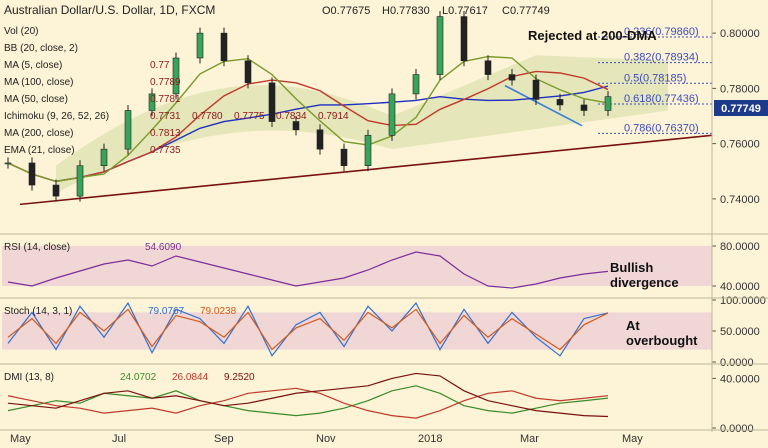 This screenshot has height=448, width=768. What do you see at coordinates (37, 247) in the screenshot?
I see `rsi-title: RSI (14, close)` at bounding box center [37, 247].